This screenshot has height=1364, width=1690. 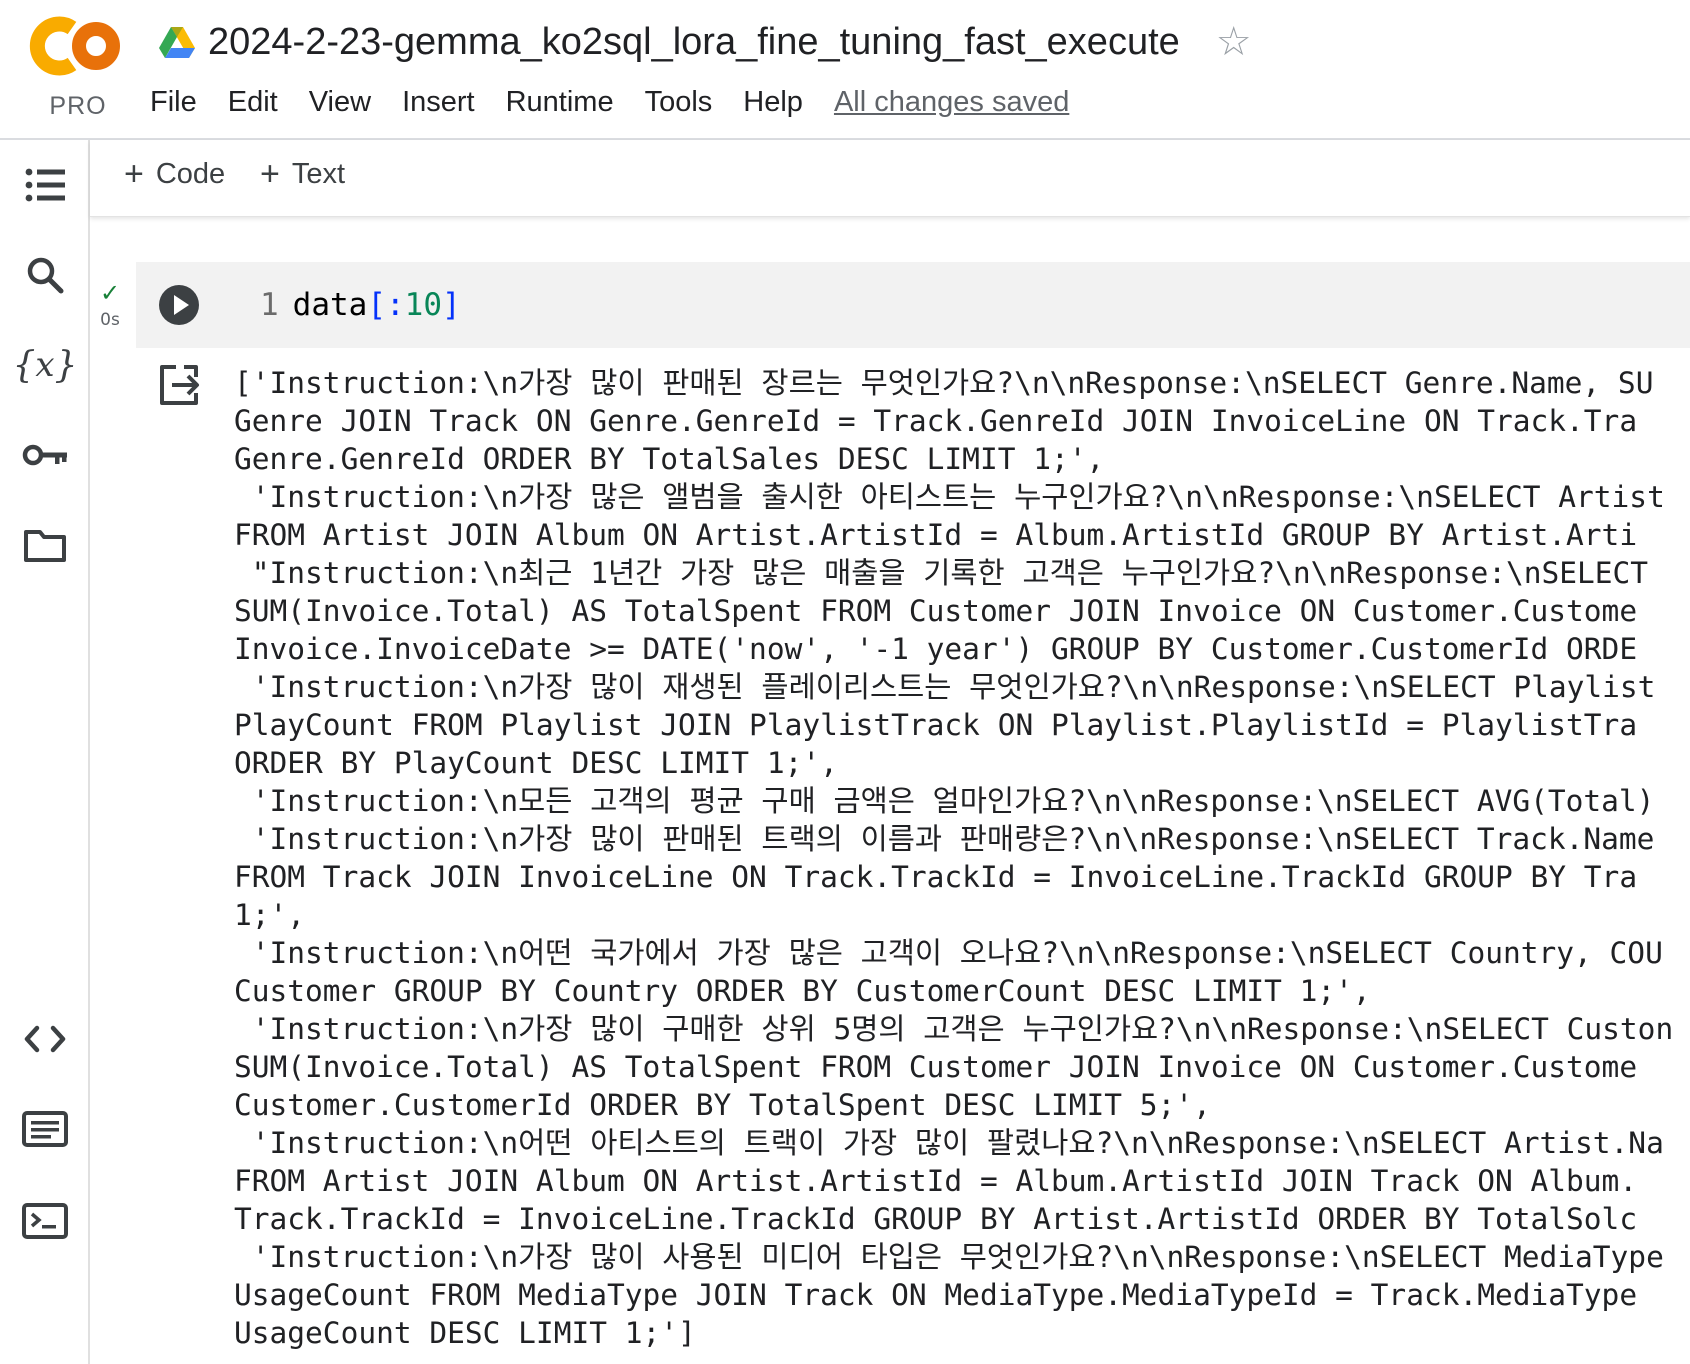 I want to click on secrets-key-icon, so click(x=45, y=455).